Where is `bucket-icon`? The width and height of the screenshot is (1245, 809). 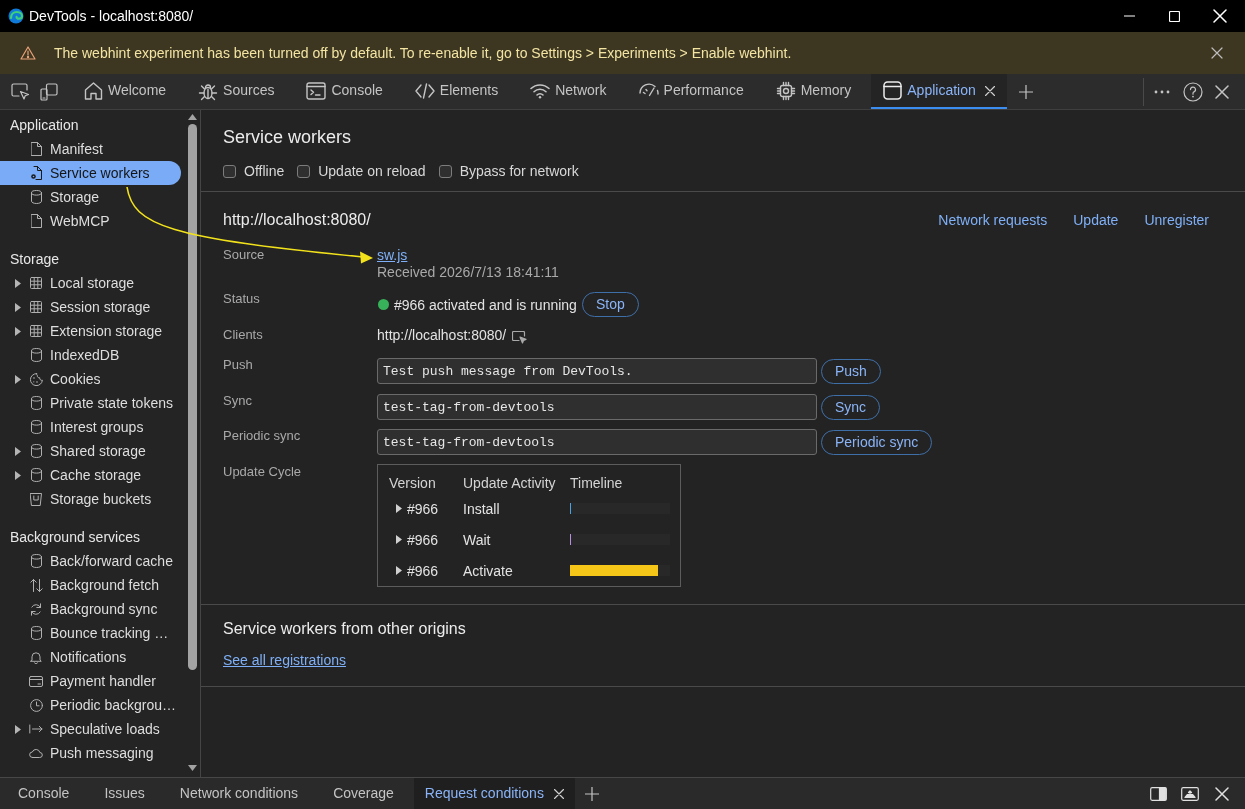
bucket-icon is located at coordinates (36, 499).